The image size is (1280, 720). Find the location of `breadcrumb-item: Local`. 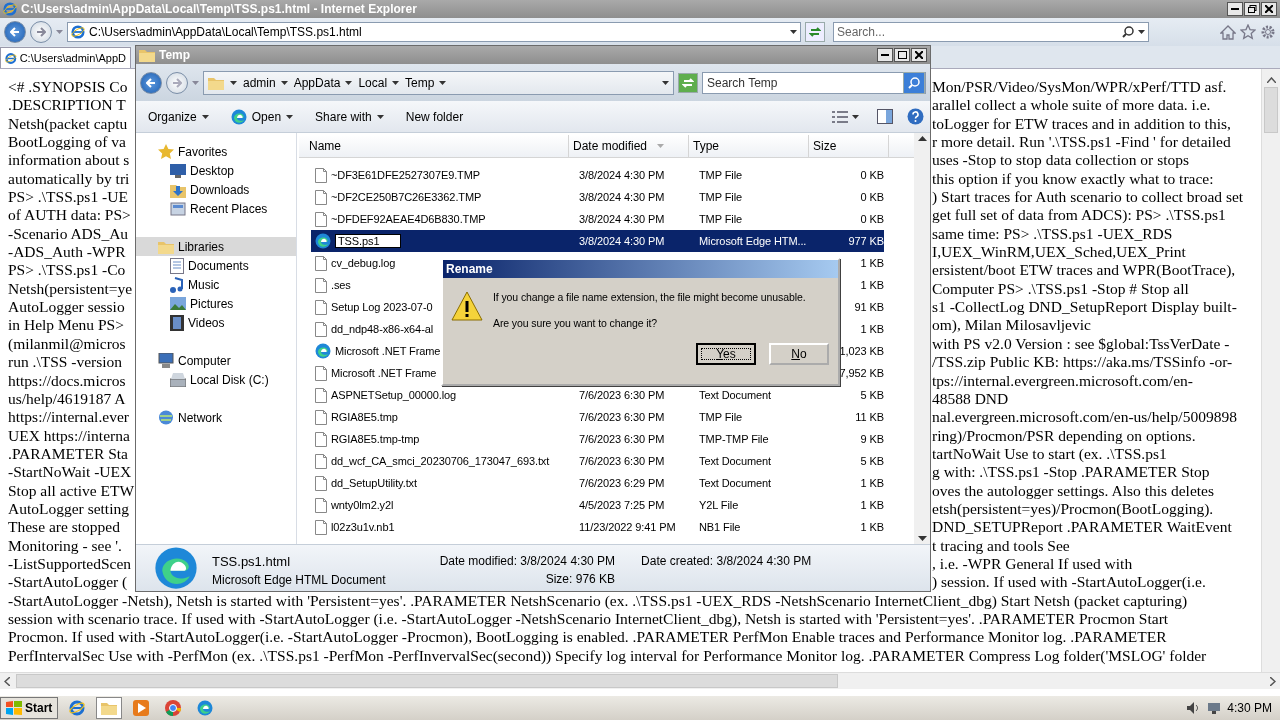

breadcrumb-item: Local is located at coordinates (379, 82).